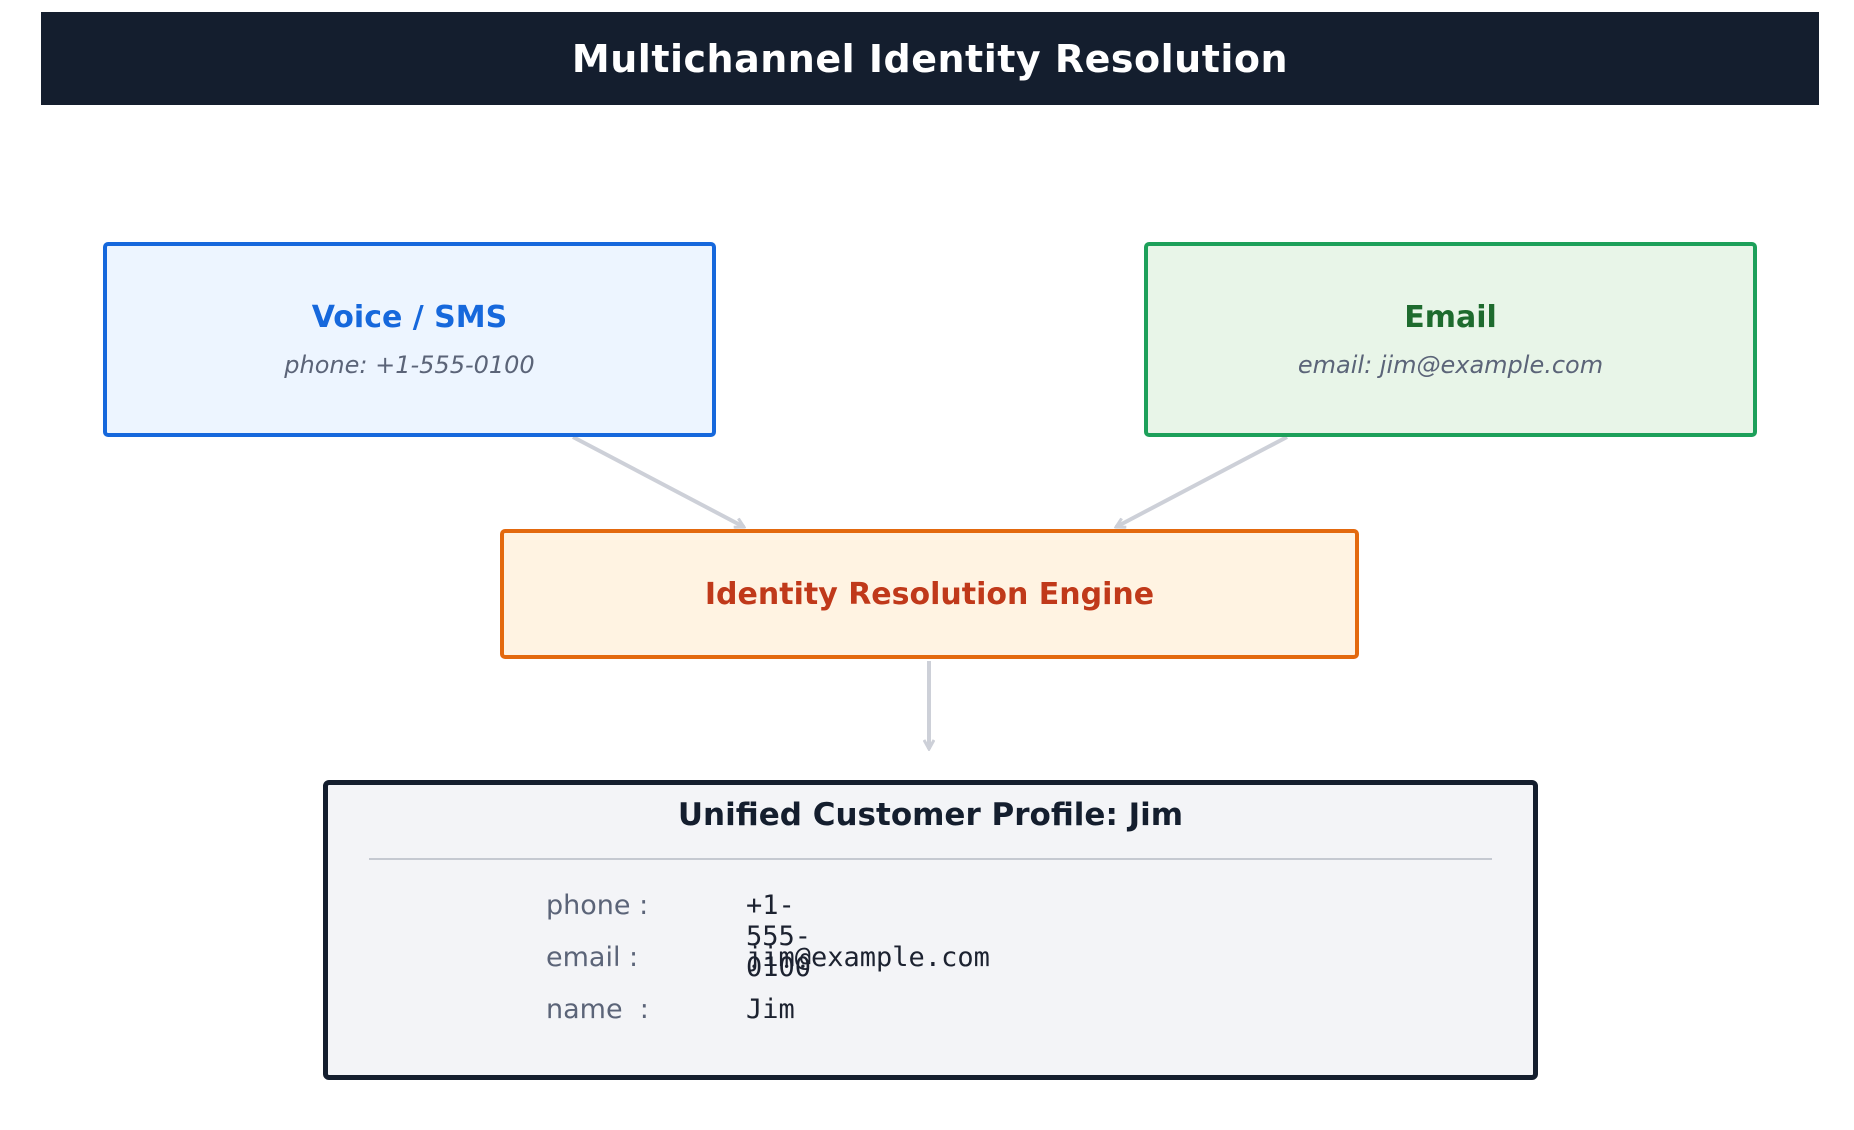  Describe the element at coordinates (930, 815) in the screenshot. I see `profile-title: Unified Customer Profile: Jim` at that location.